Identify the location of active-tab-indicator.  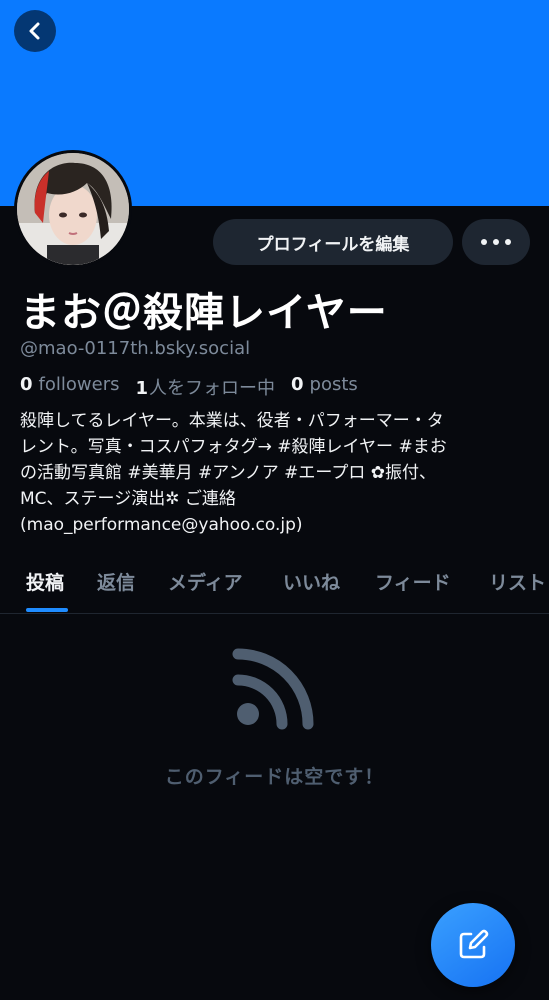
(47, 610).